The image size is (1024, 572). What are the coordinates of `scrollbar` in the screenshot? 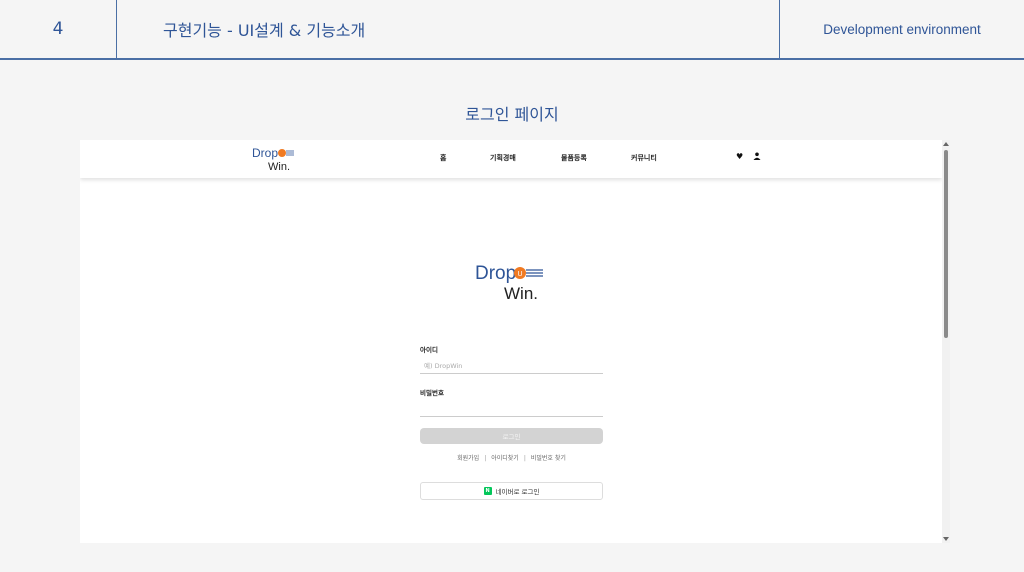 It's located at (946, 341).